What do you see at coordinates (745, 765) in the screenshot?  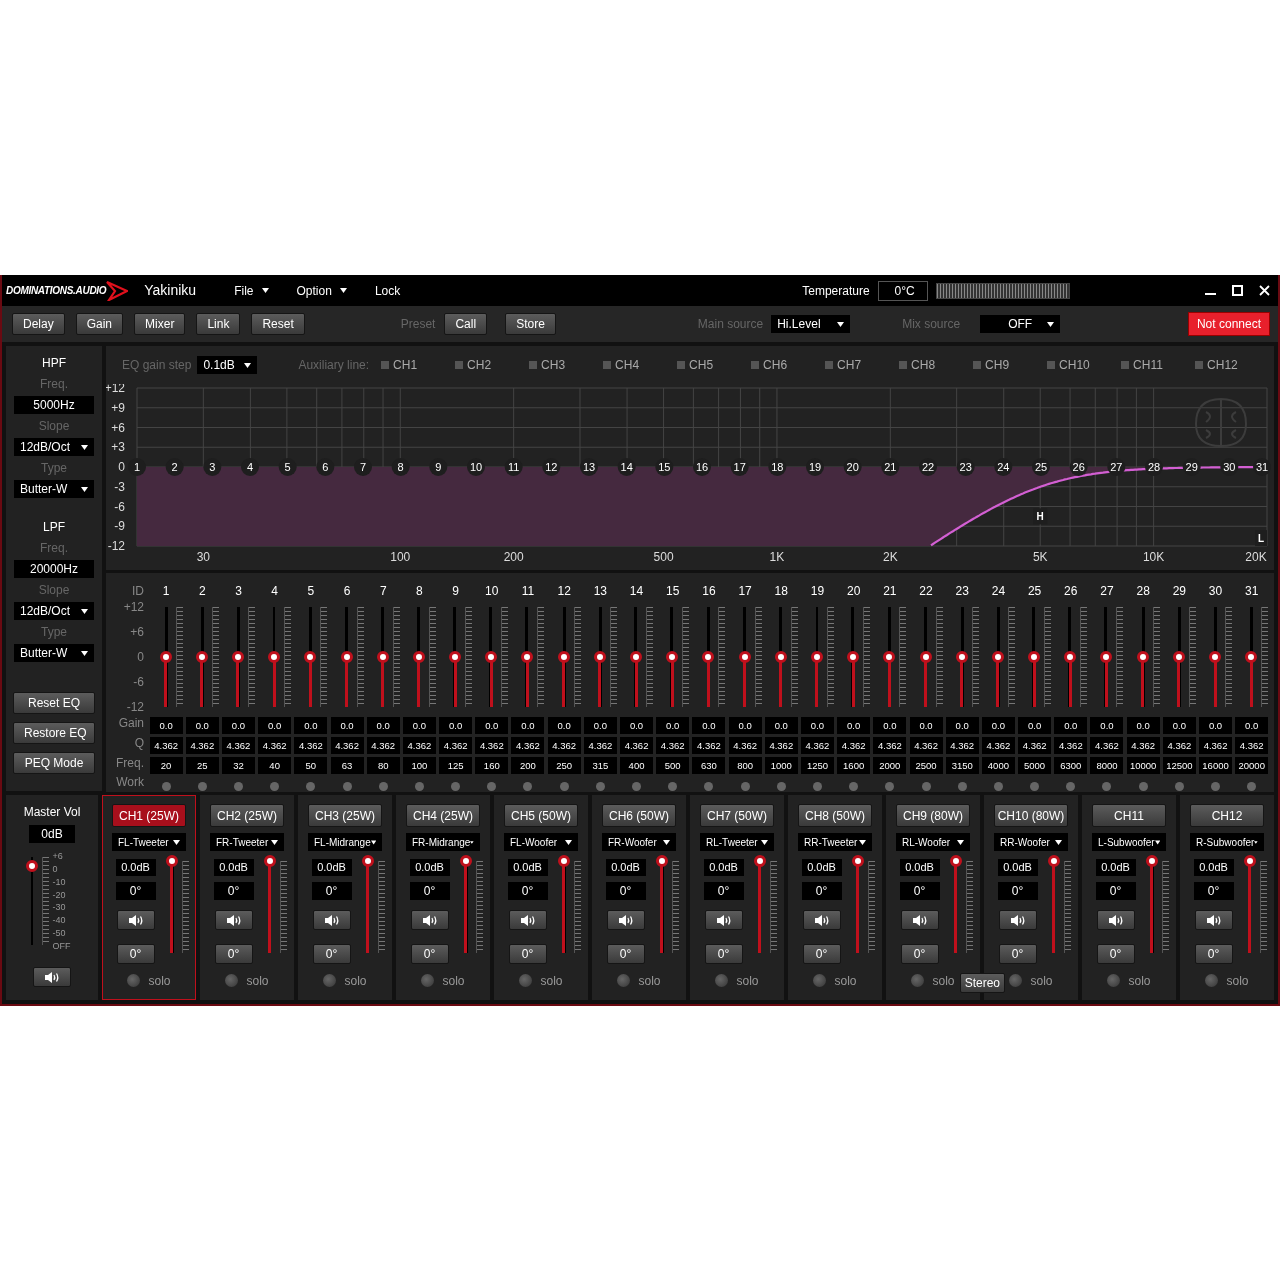 I see `frequency-field: 800` at bounding box center [745, 765].